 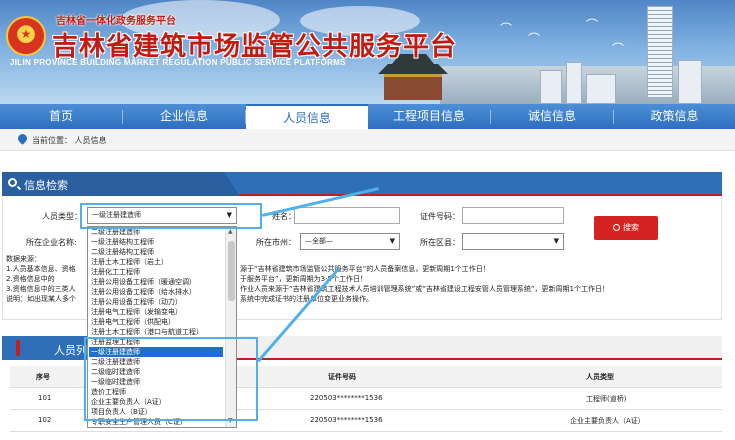 I want to click on city-label: 所在市州：, so click(x=276, y=242).